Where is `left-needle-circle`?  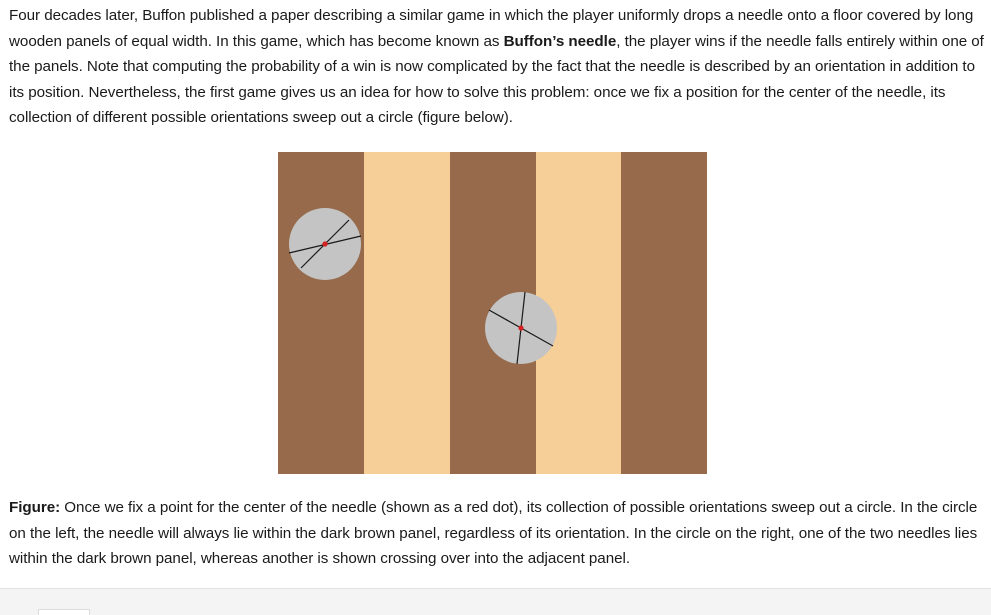
left-needle-circle is located at coordinates (325, 244).